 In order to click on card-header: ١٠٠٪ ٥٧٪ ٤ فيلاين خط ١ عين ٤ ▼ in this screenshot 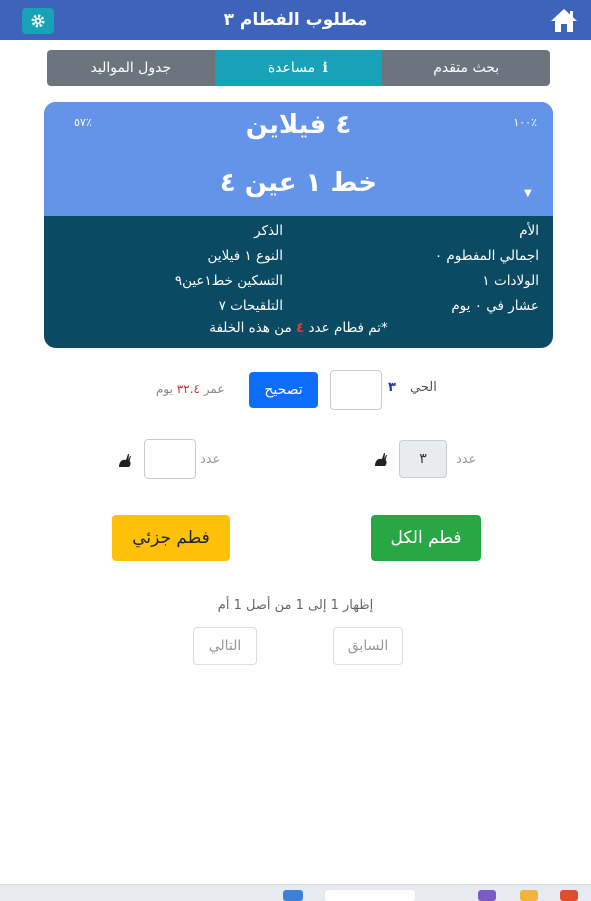, I will do `click(298, 159)`.